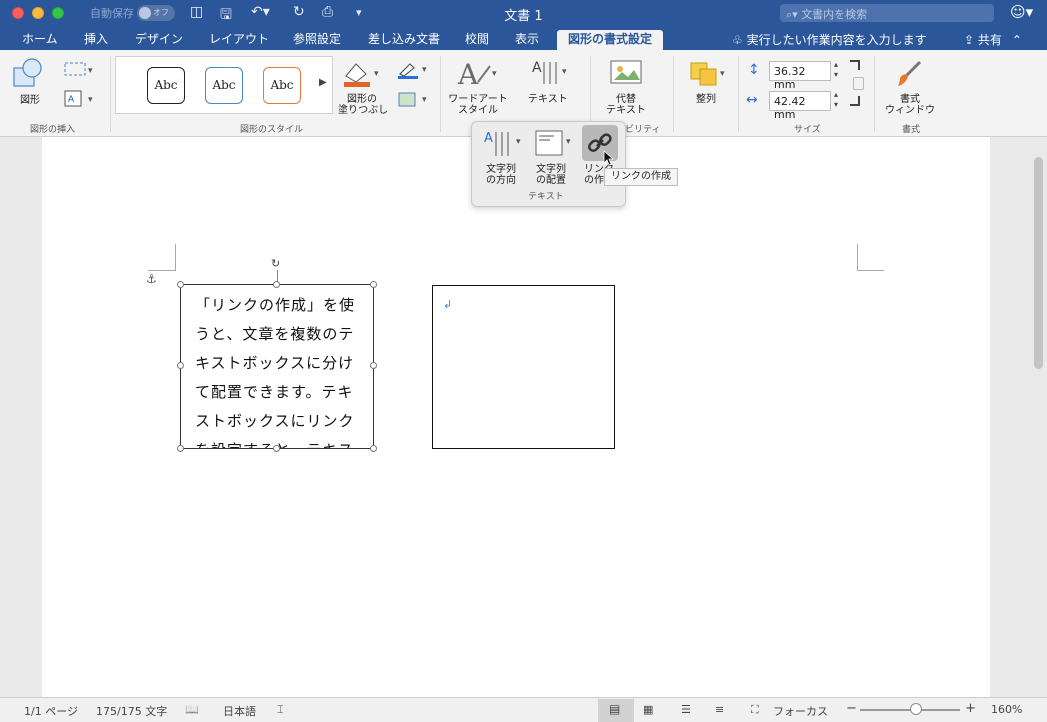 The image size is (1047, 722). I want to click on collapse-ribbon-icon: ⌃, so click(1017, 40).